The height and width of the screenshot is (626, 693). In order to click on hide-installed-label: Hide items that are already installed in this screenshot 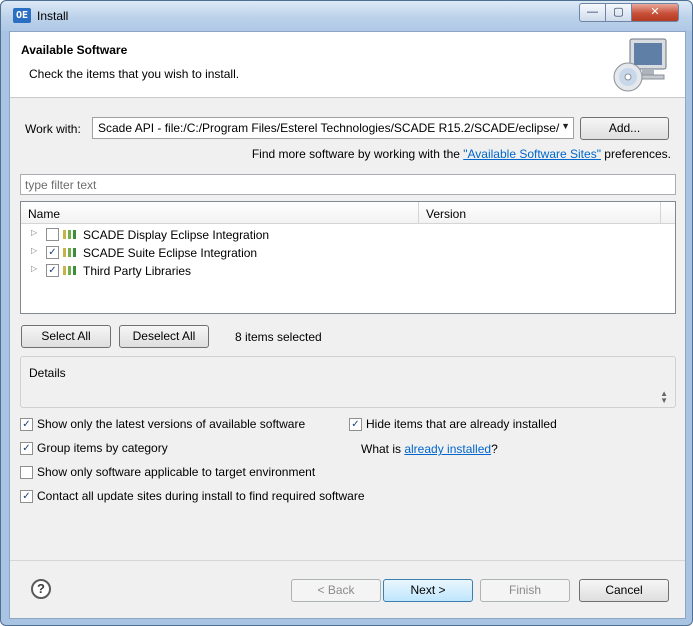, I will do `click(461, 424)`.